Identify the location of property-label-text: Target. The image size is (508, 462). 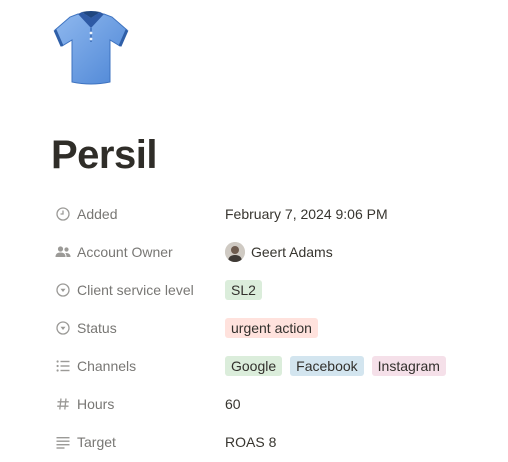
(96, 442).